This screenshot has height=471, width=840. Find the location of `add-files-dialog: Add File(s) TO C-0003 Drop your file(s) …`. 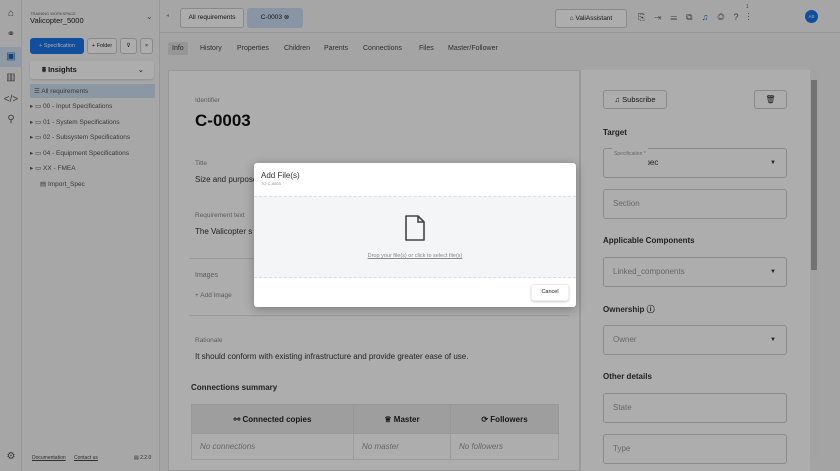

add-files-dialog: Add File(s) TO C-0003 Drop your file(s) … is located at coordinates (415, 235).